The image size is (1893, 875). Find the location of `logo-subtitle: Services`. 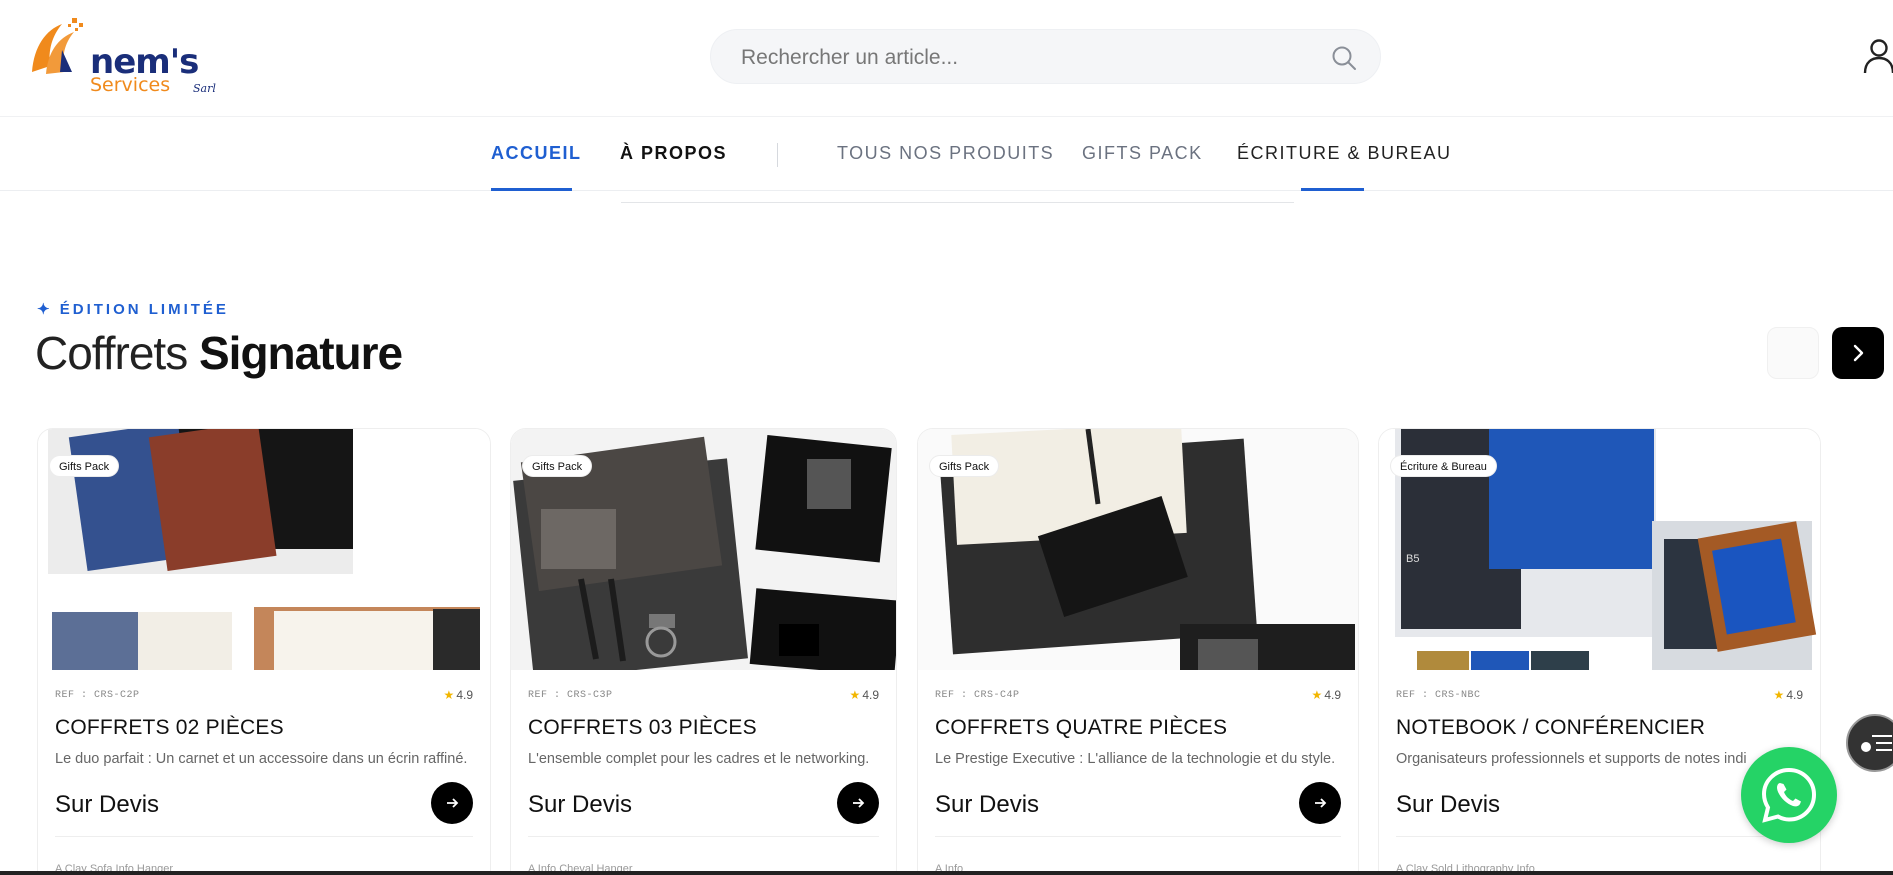

logo-subtitle: Services is located at coordinates (130, 85).